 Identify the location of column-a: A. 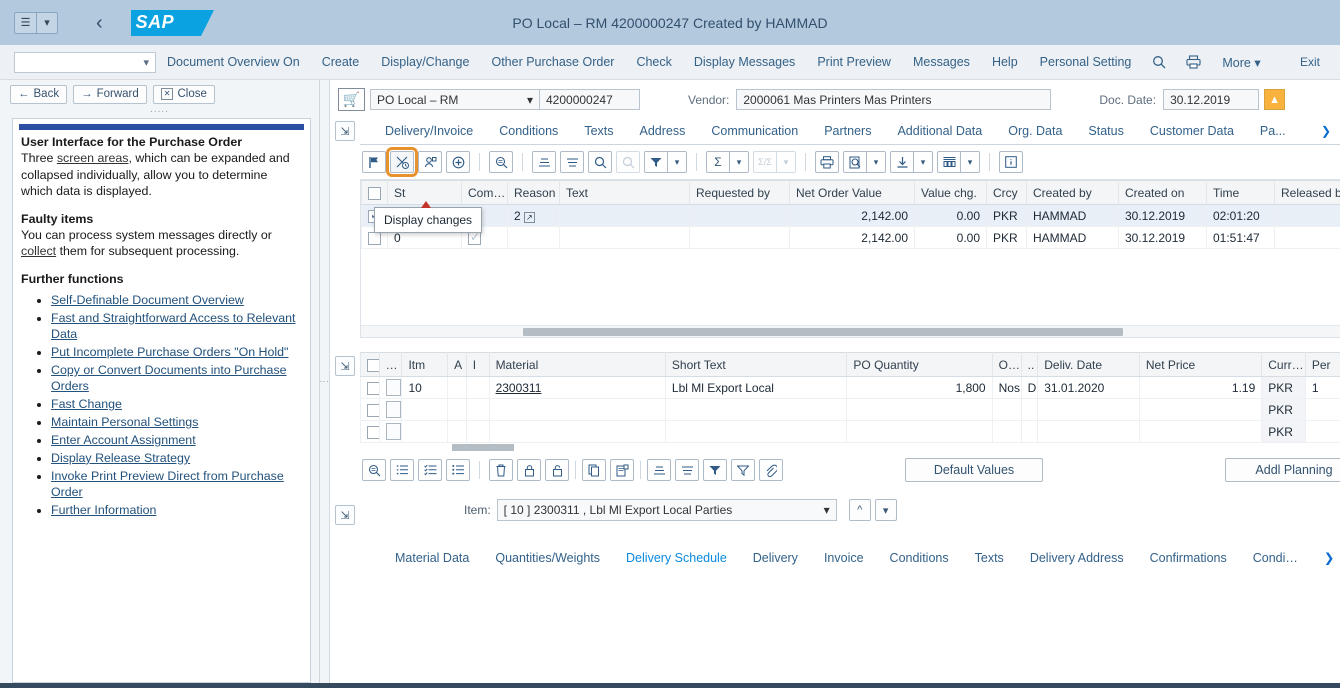
(457, 364).